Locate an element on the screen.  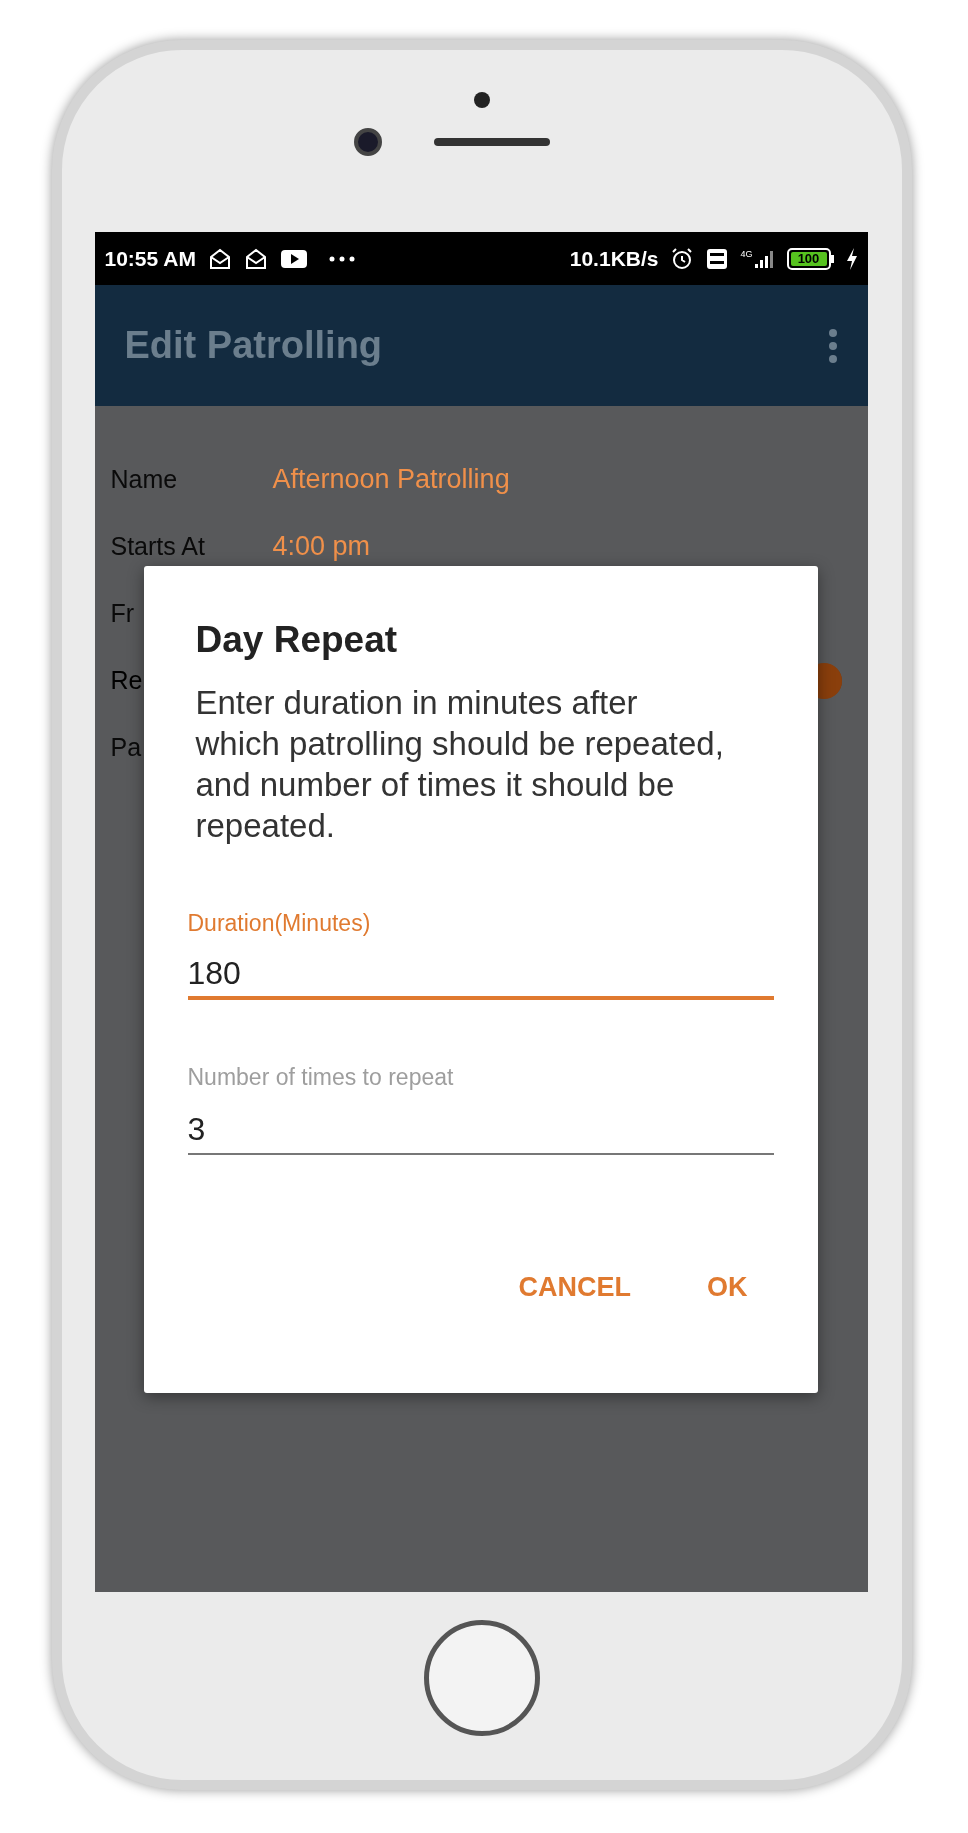
network-type: 4G is located at coordinates (746, 254).